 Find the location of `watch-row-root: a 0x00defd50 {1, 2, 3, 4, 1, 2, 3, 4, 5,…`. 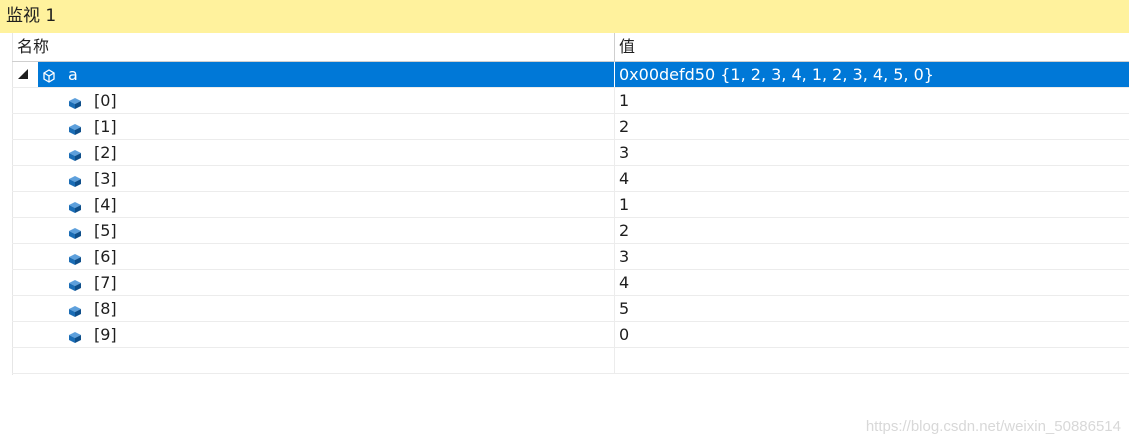

watch-row-root: a 0x00defd50 {1, 2, 3, 4, 1, 2, 3, 4, 5,… is located at coordinates (570, 75).